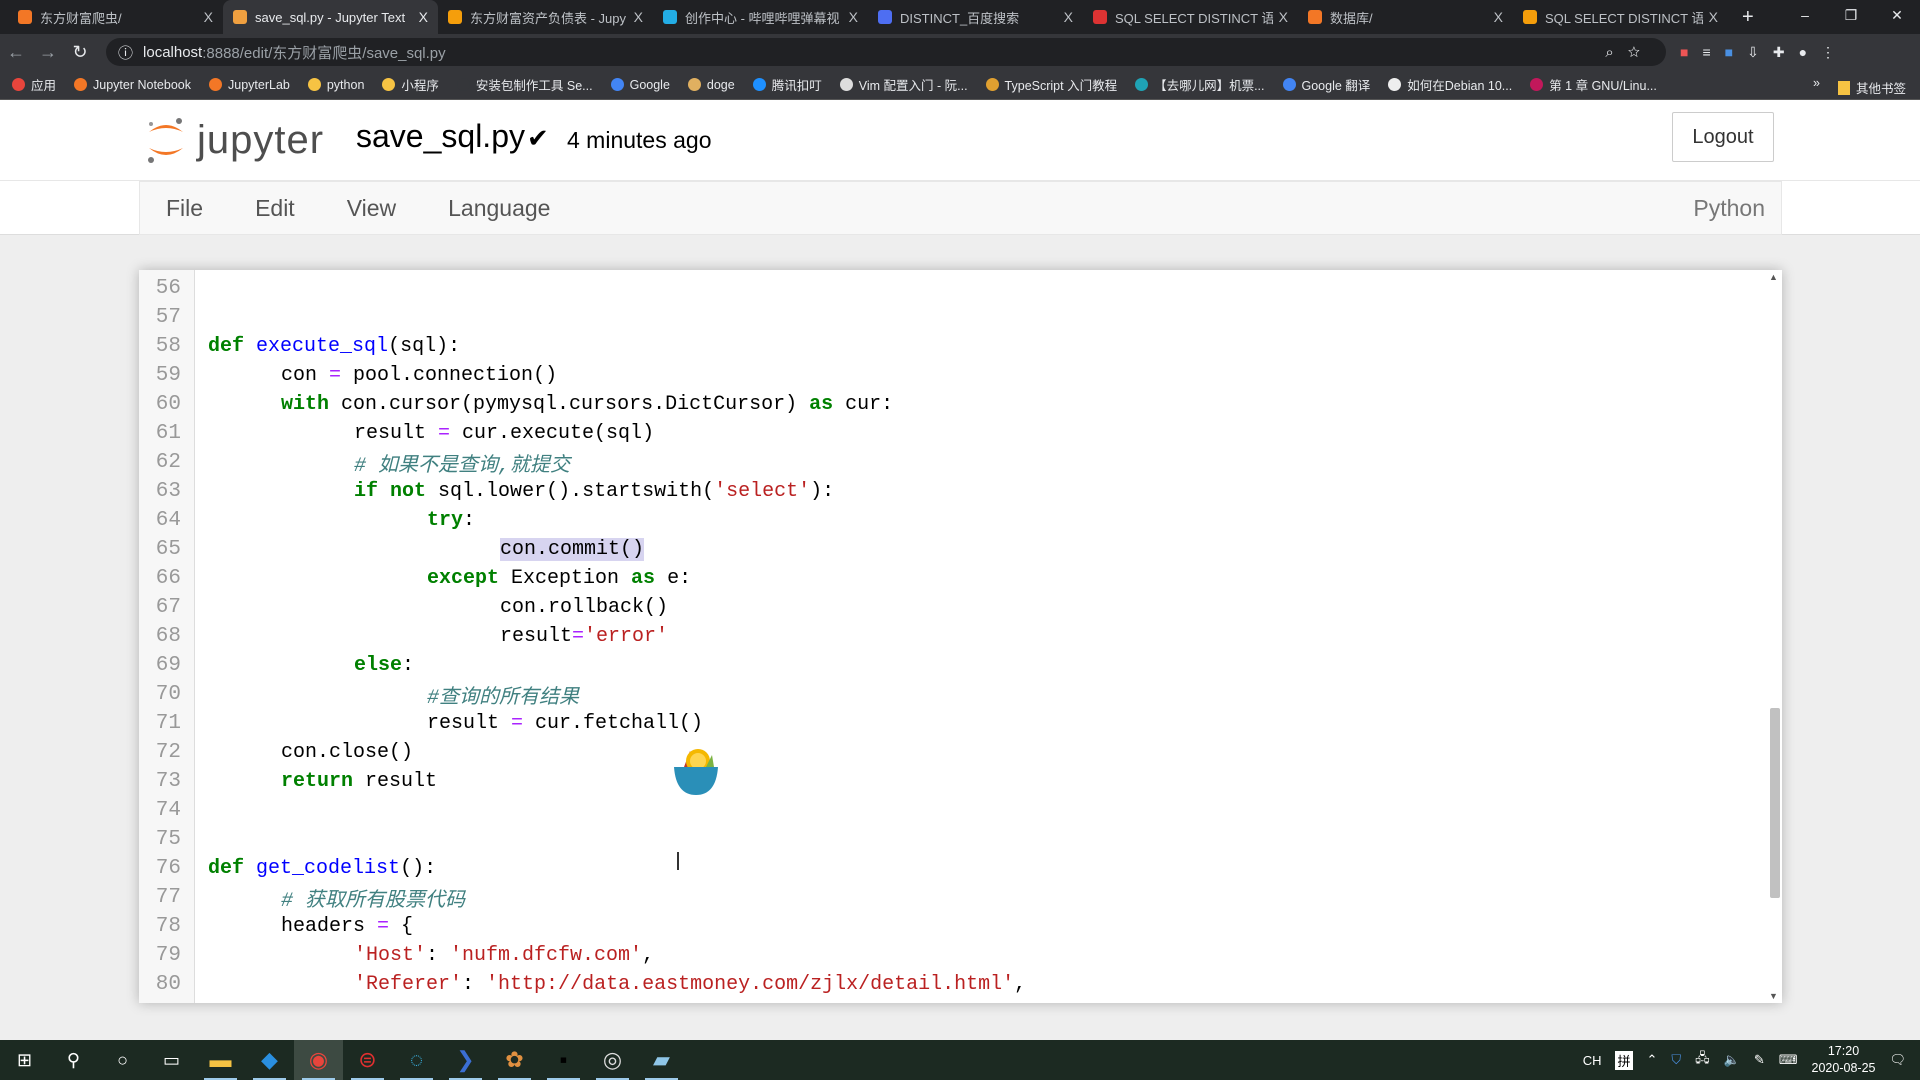 This screenshot has height=1080, width=1920. What do you see at coordinates (1624, 1060) in the screenshot?
I see `ime-mode: 拼` at bounding box center [1624, 1060].